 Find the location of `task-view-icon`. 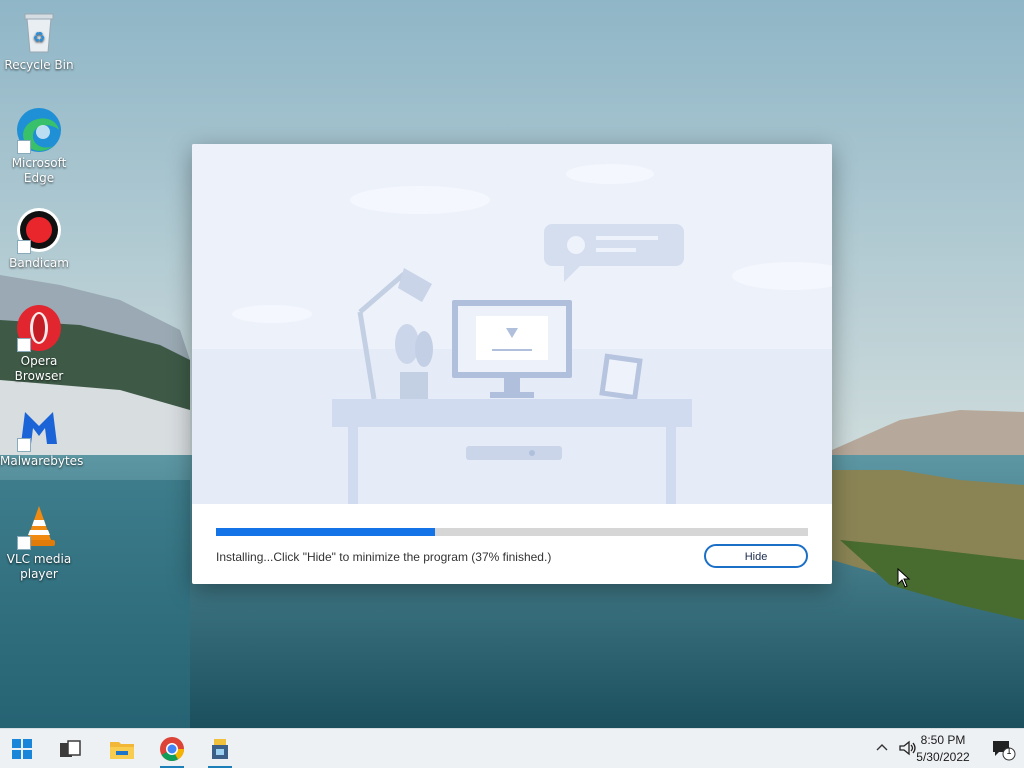

task-view-icon is located at coordinates (70, 748).